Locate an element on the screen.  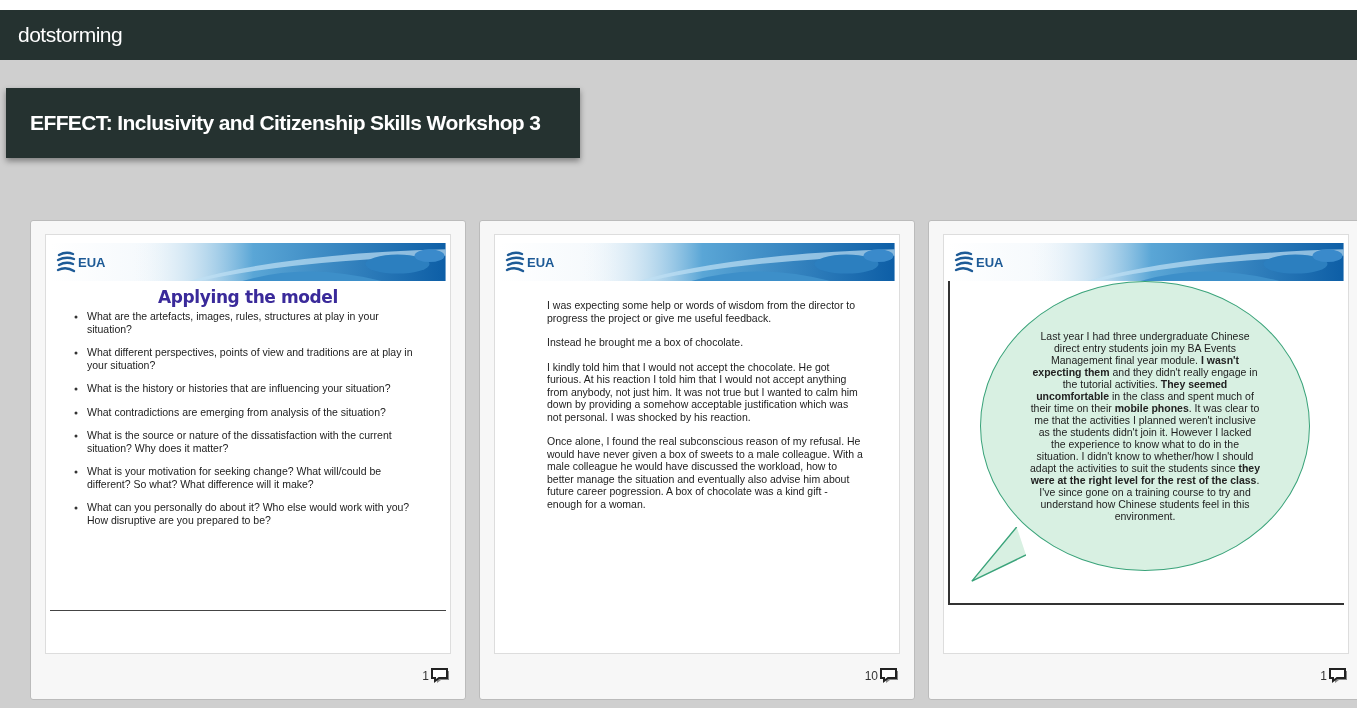
board-title: EFFECT: Inclusivity and Citizenship Skills Workshop 3 is located at coordinates (285, 123).